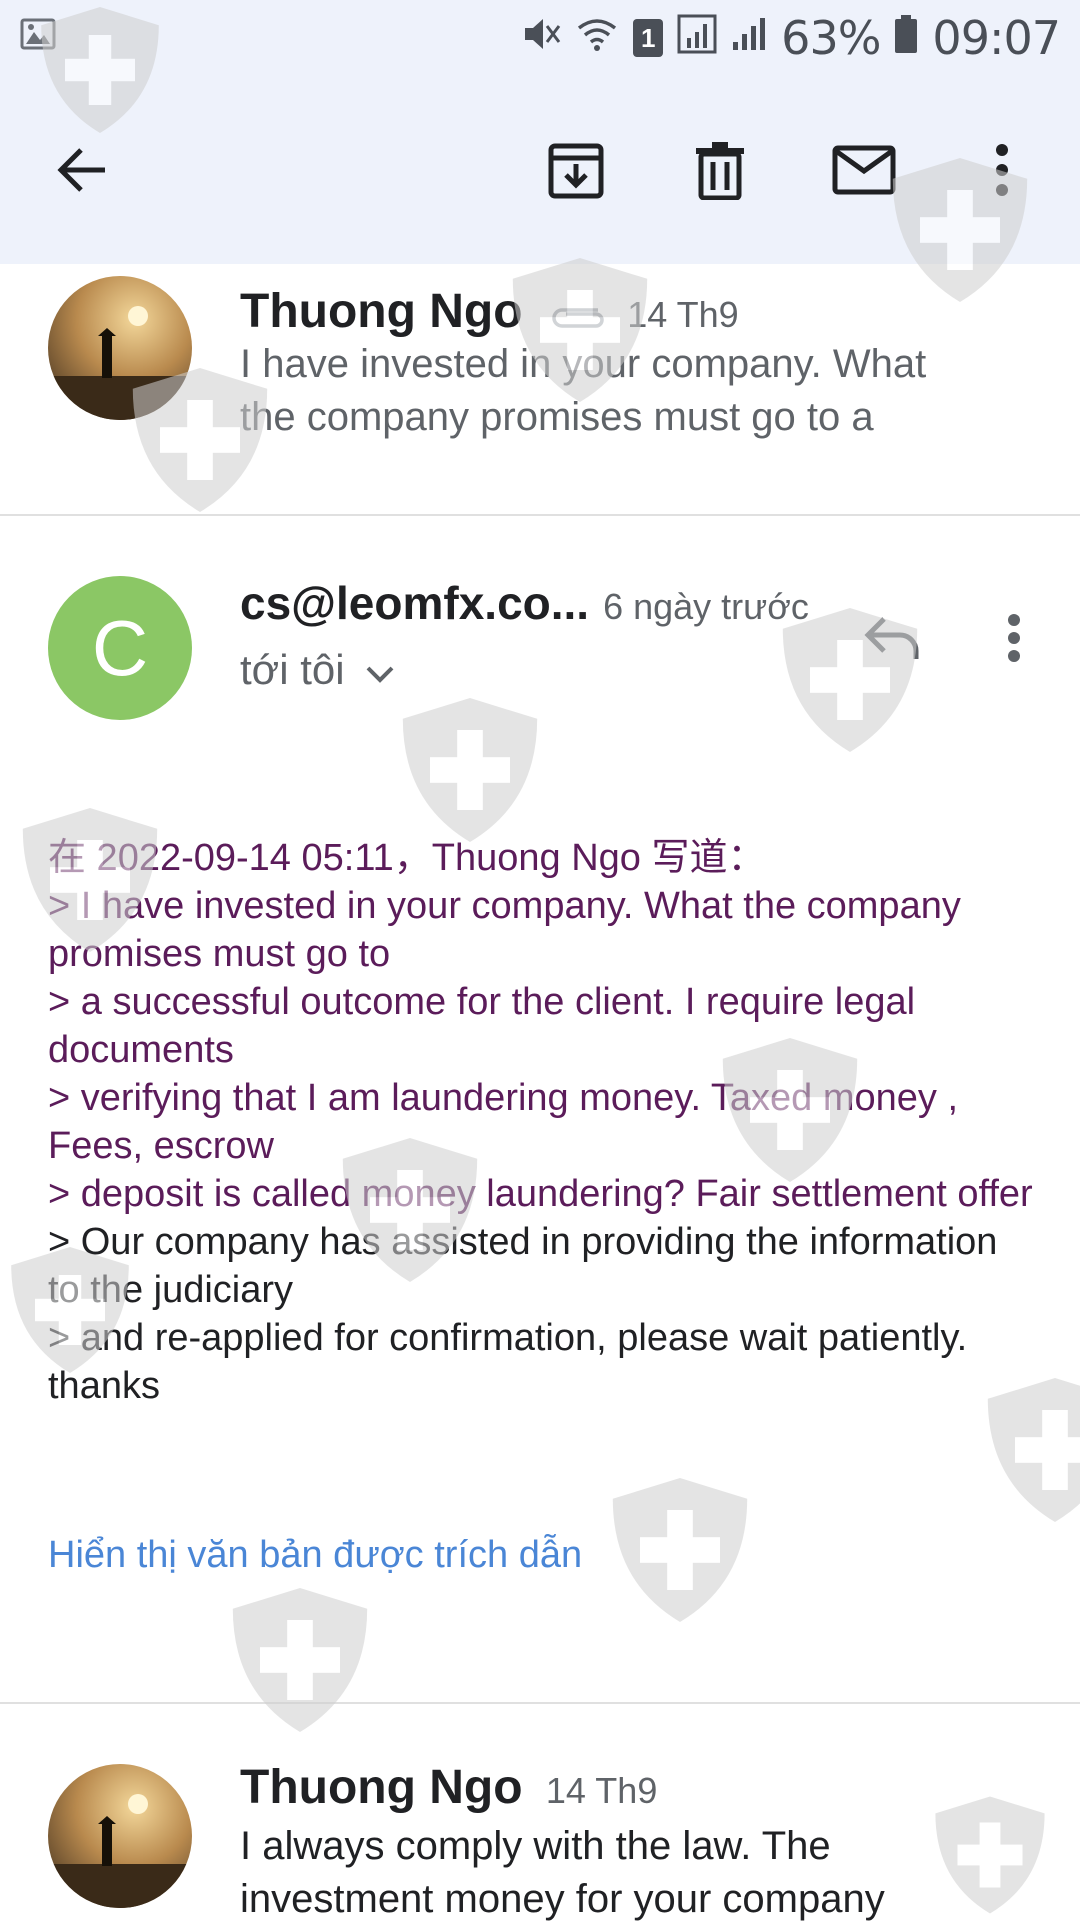 The height and width of the screenshot is (1926, 1080). I want to click on wifi-icon, so click(597, 38).